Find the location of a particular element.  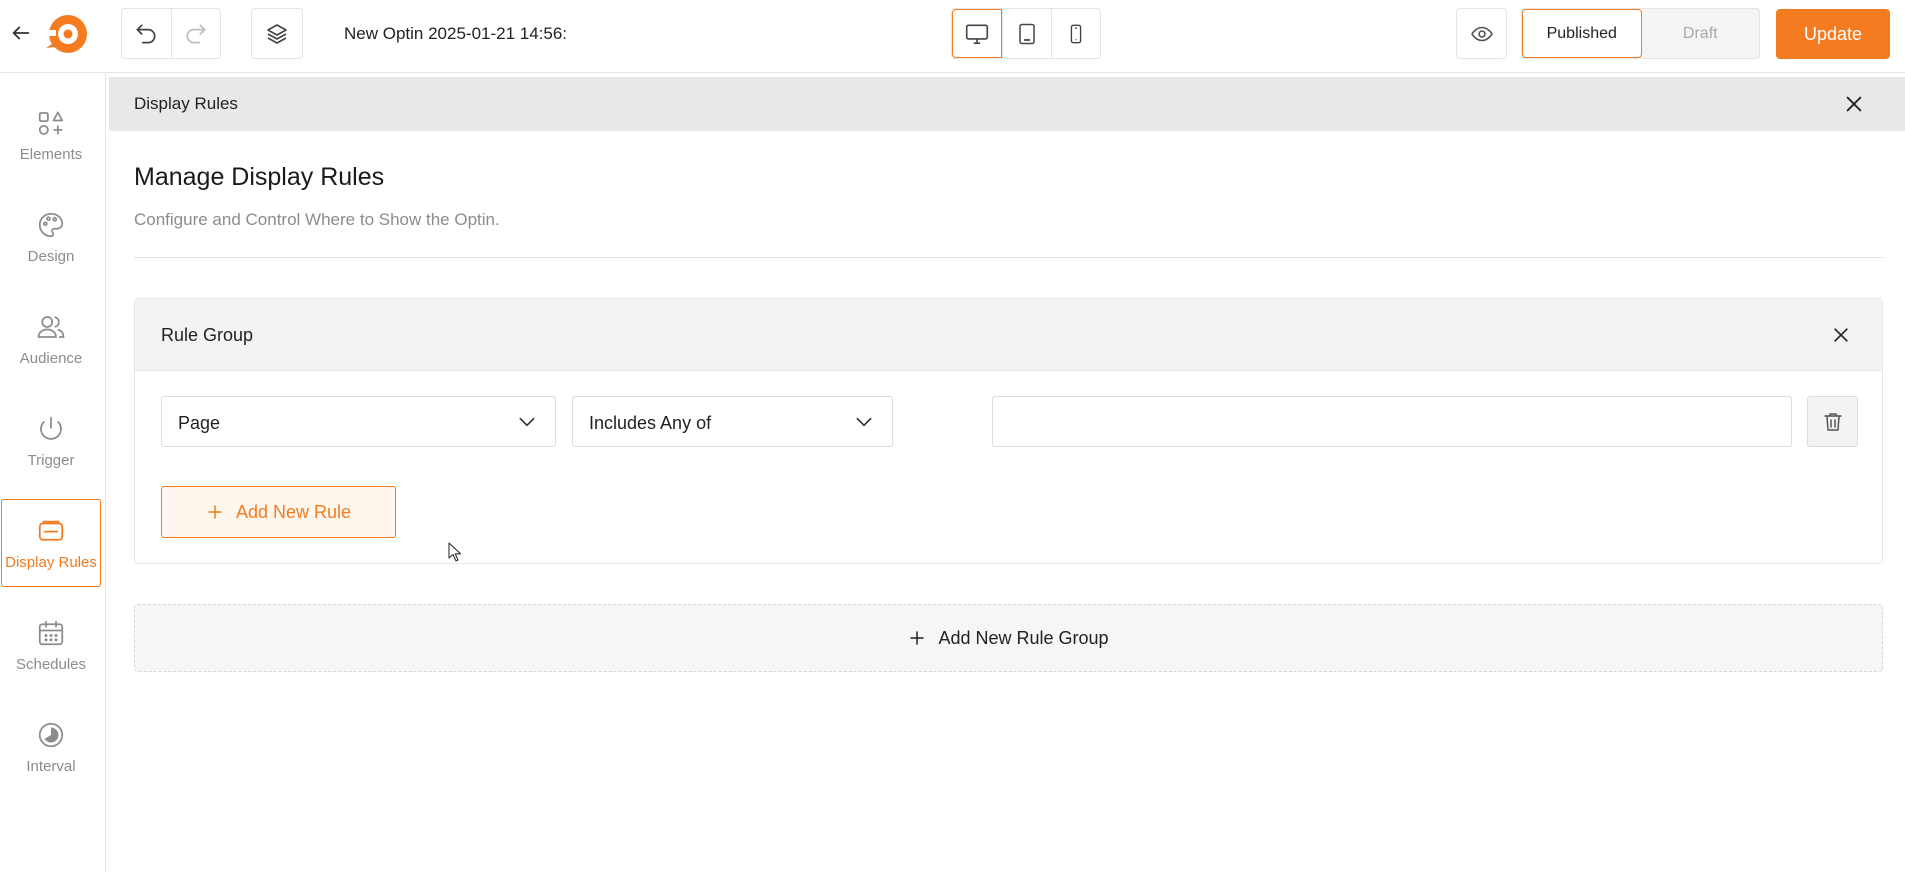

rule-value-input is located at coordinates (1392, 421).